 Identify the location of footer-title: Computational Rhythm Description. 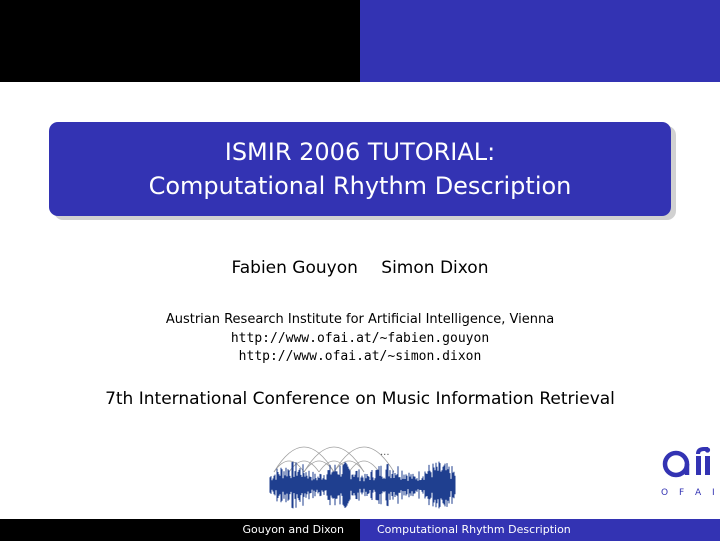
(474, 529).